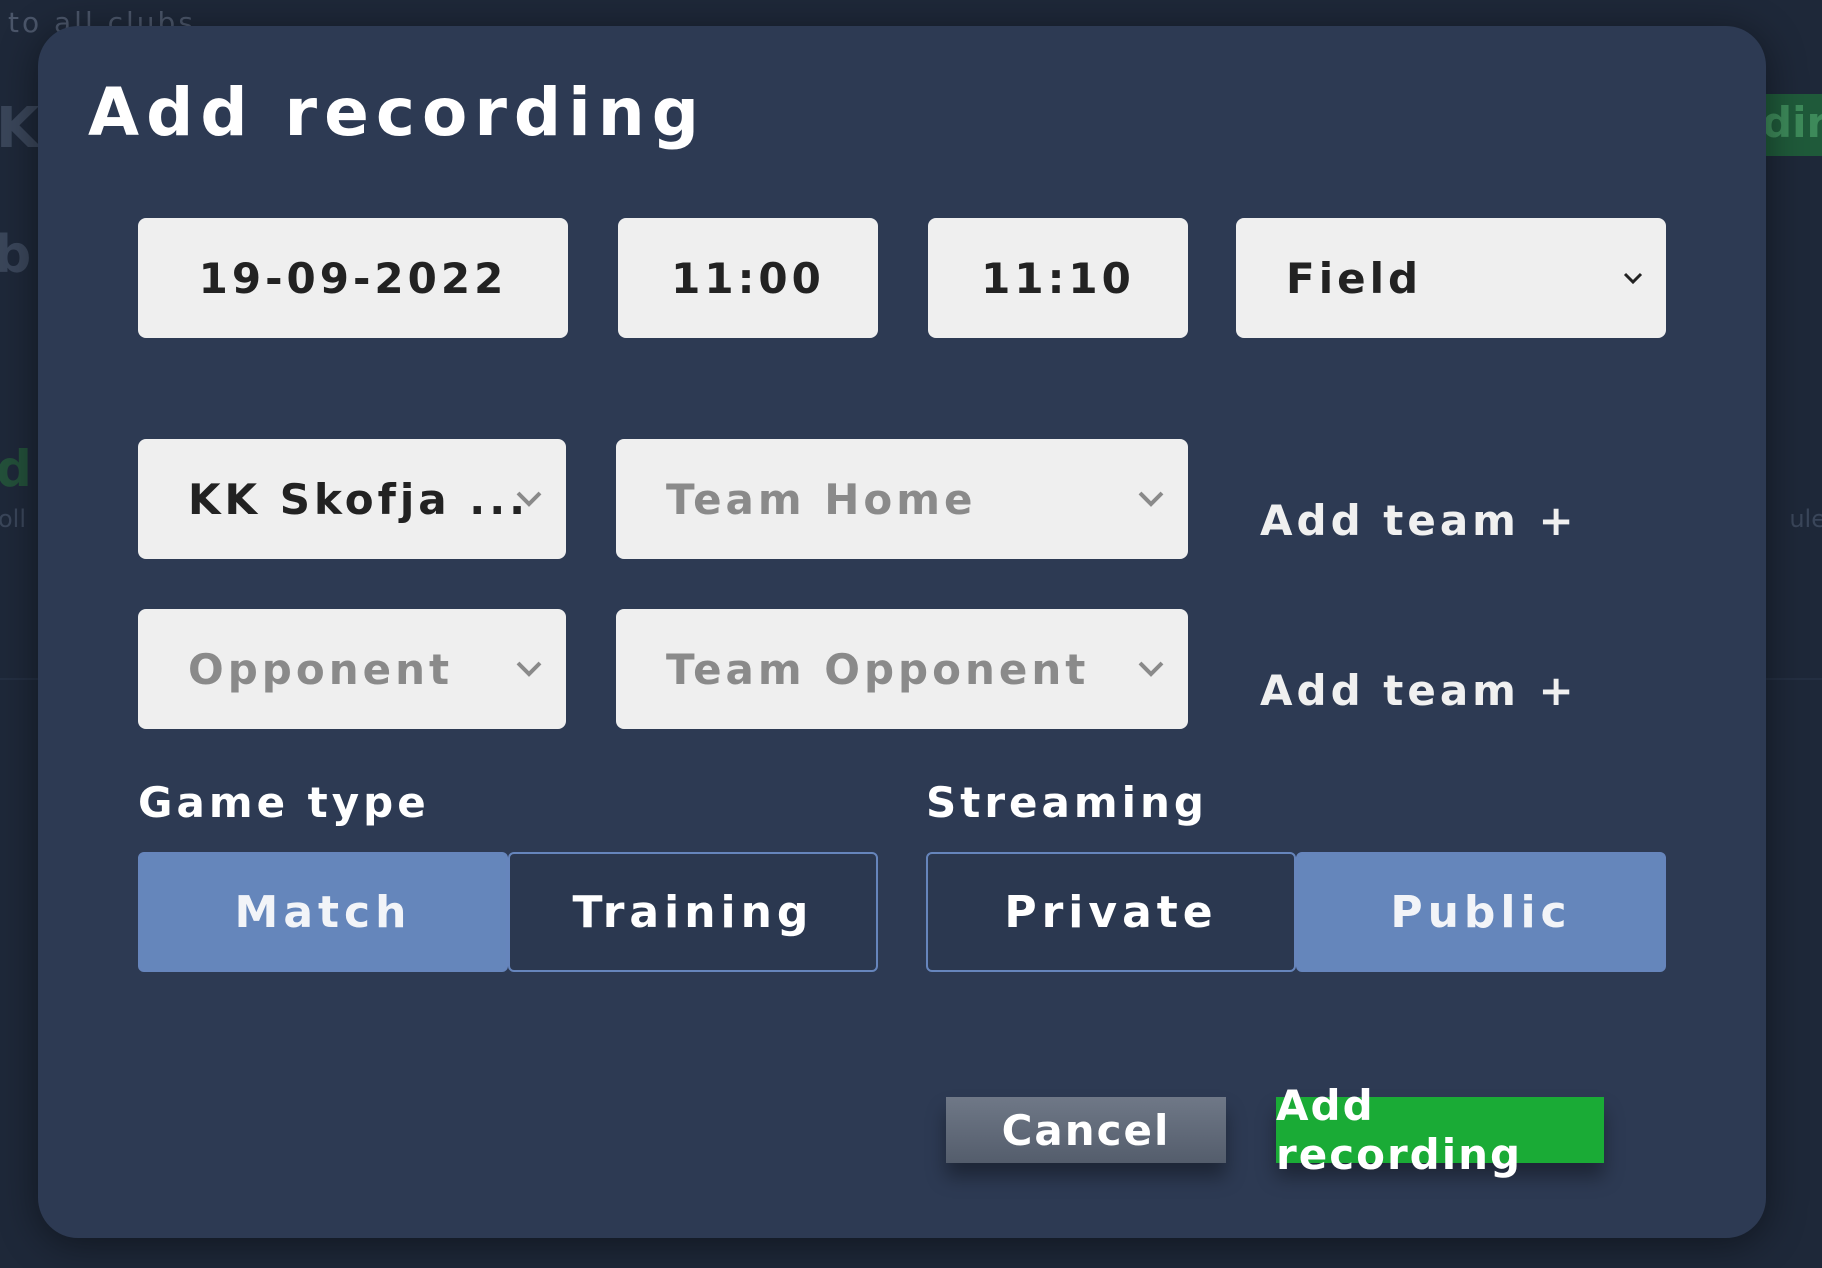  Describe the element at coordinates (284, 802) in the screenshot. I see `game-type-label: Game type` at that location.